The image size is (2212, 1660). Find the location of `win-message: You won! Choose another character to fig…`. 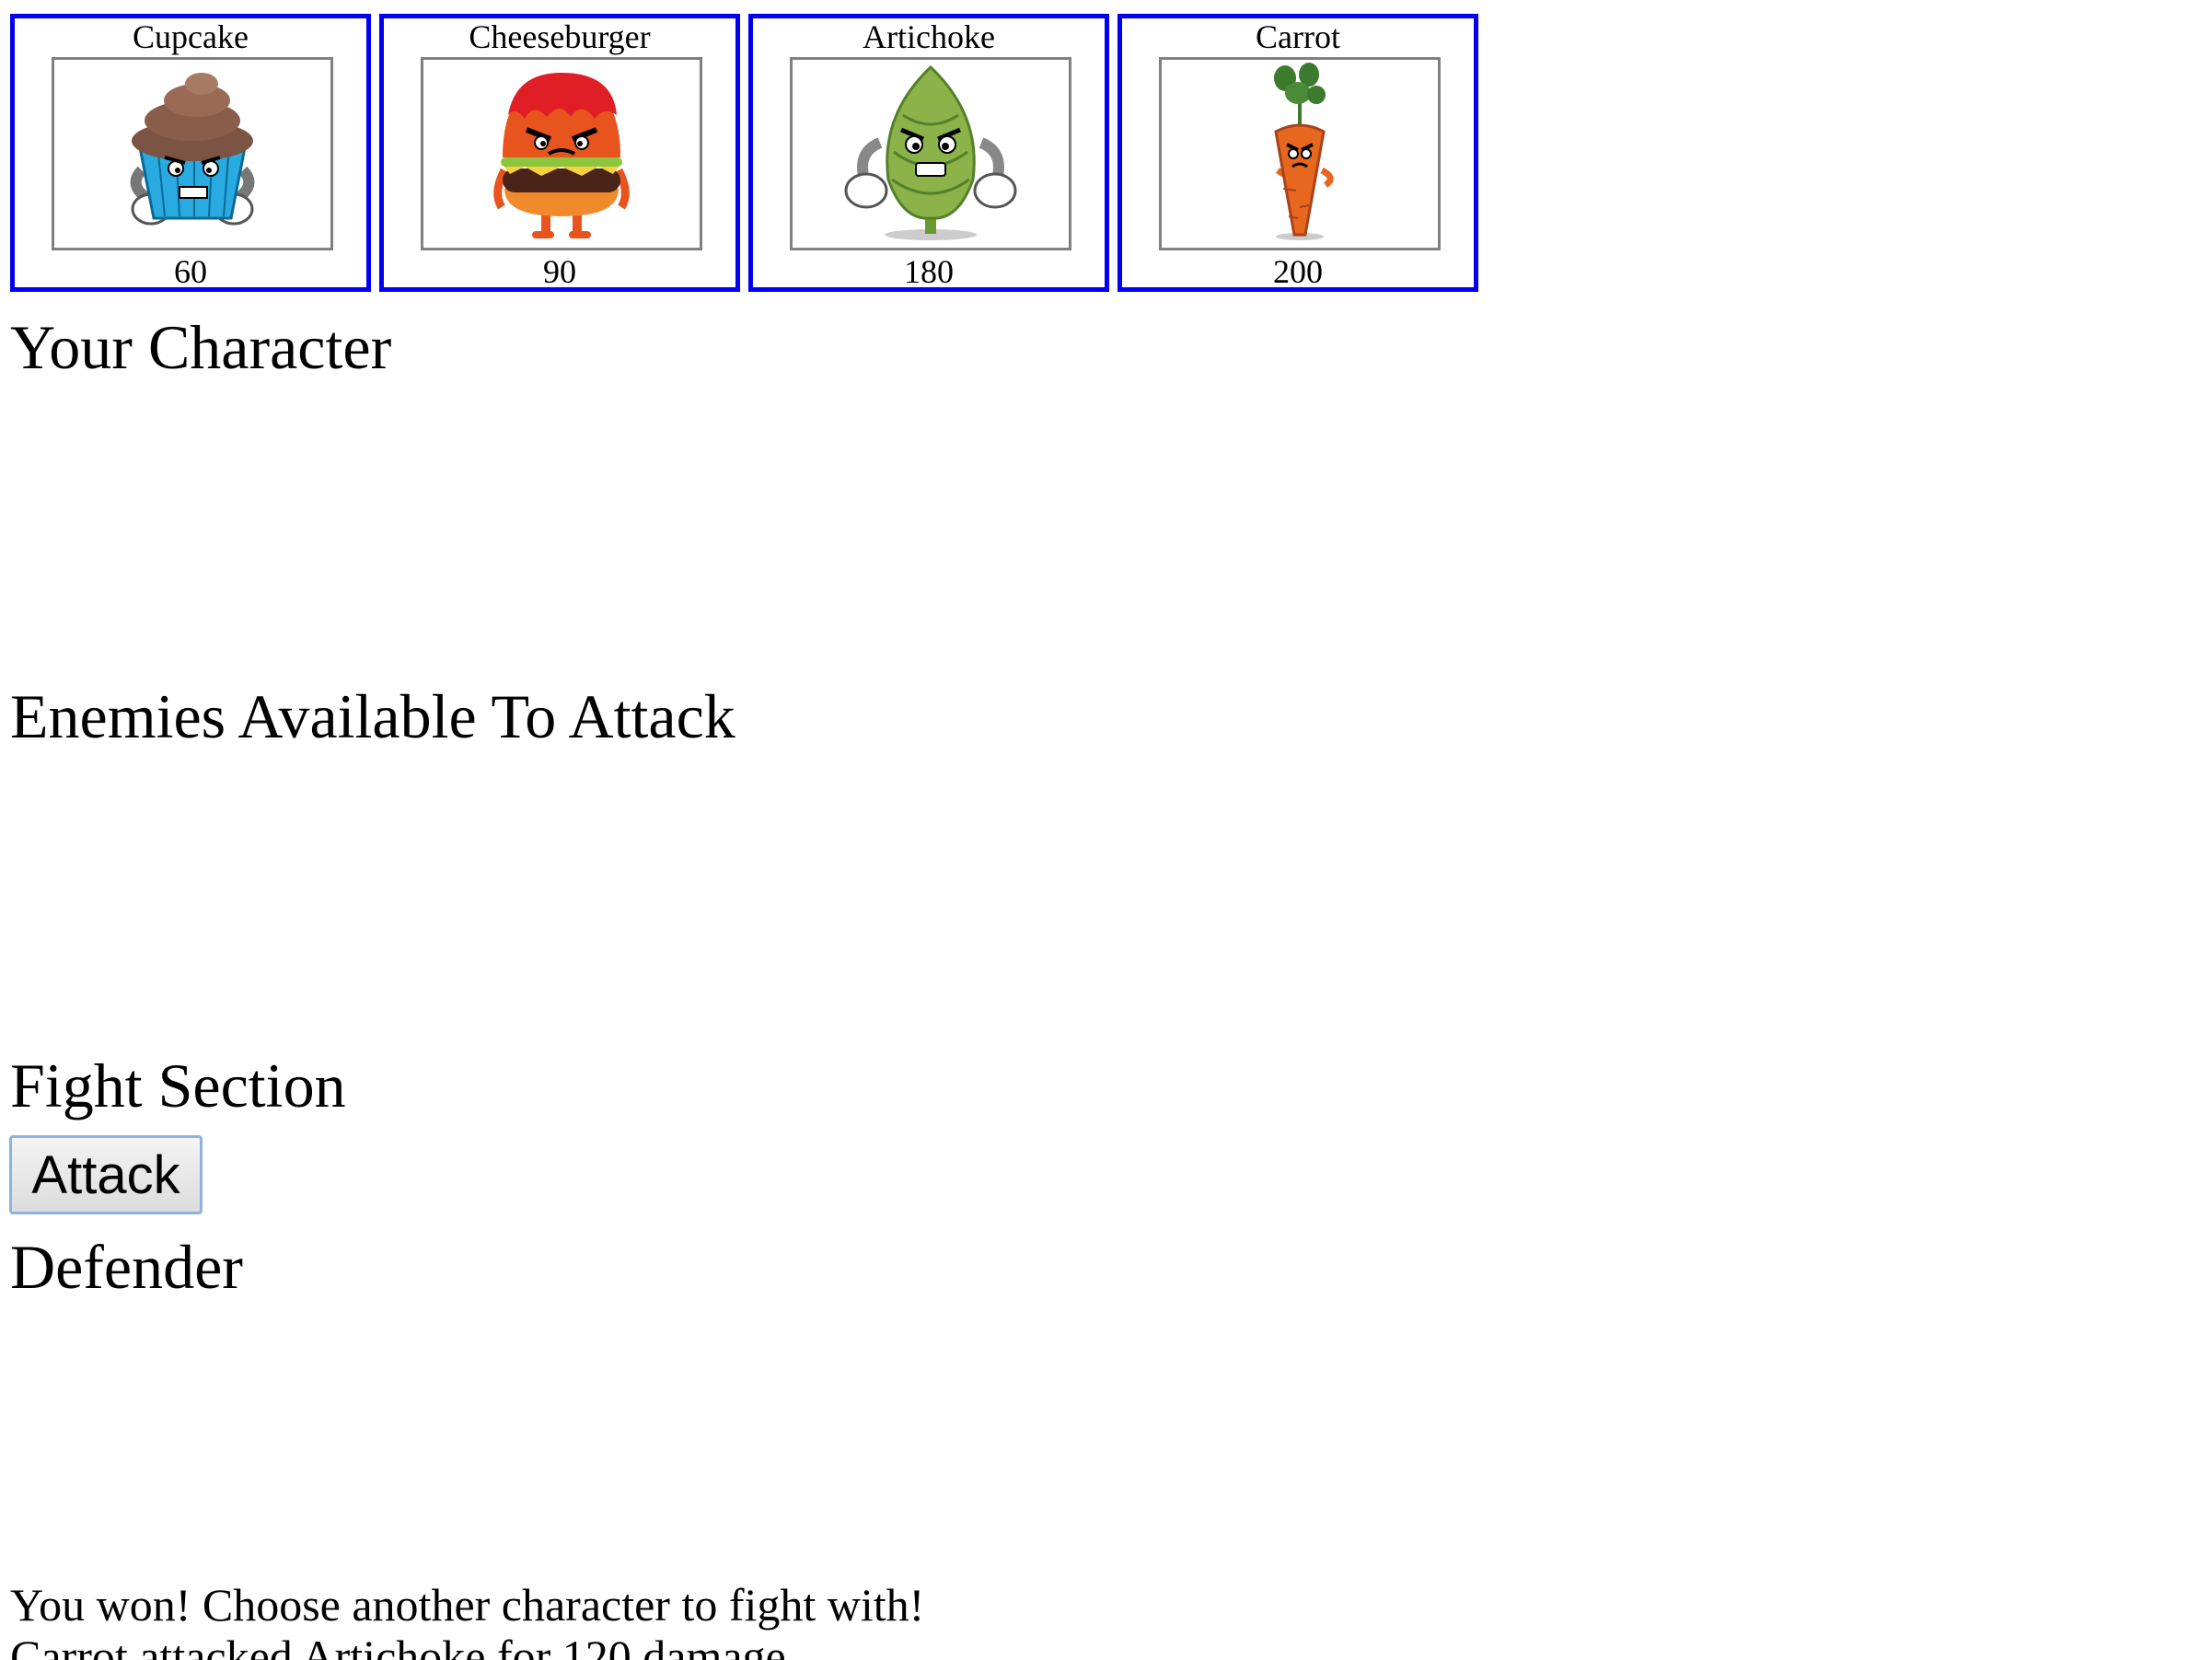

win-message: You won! Choose another character to fig… is located at coordinates (467, 1605).